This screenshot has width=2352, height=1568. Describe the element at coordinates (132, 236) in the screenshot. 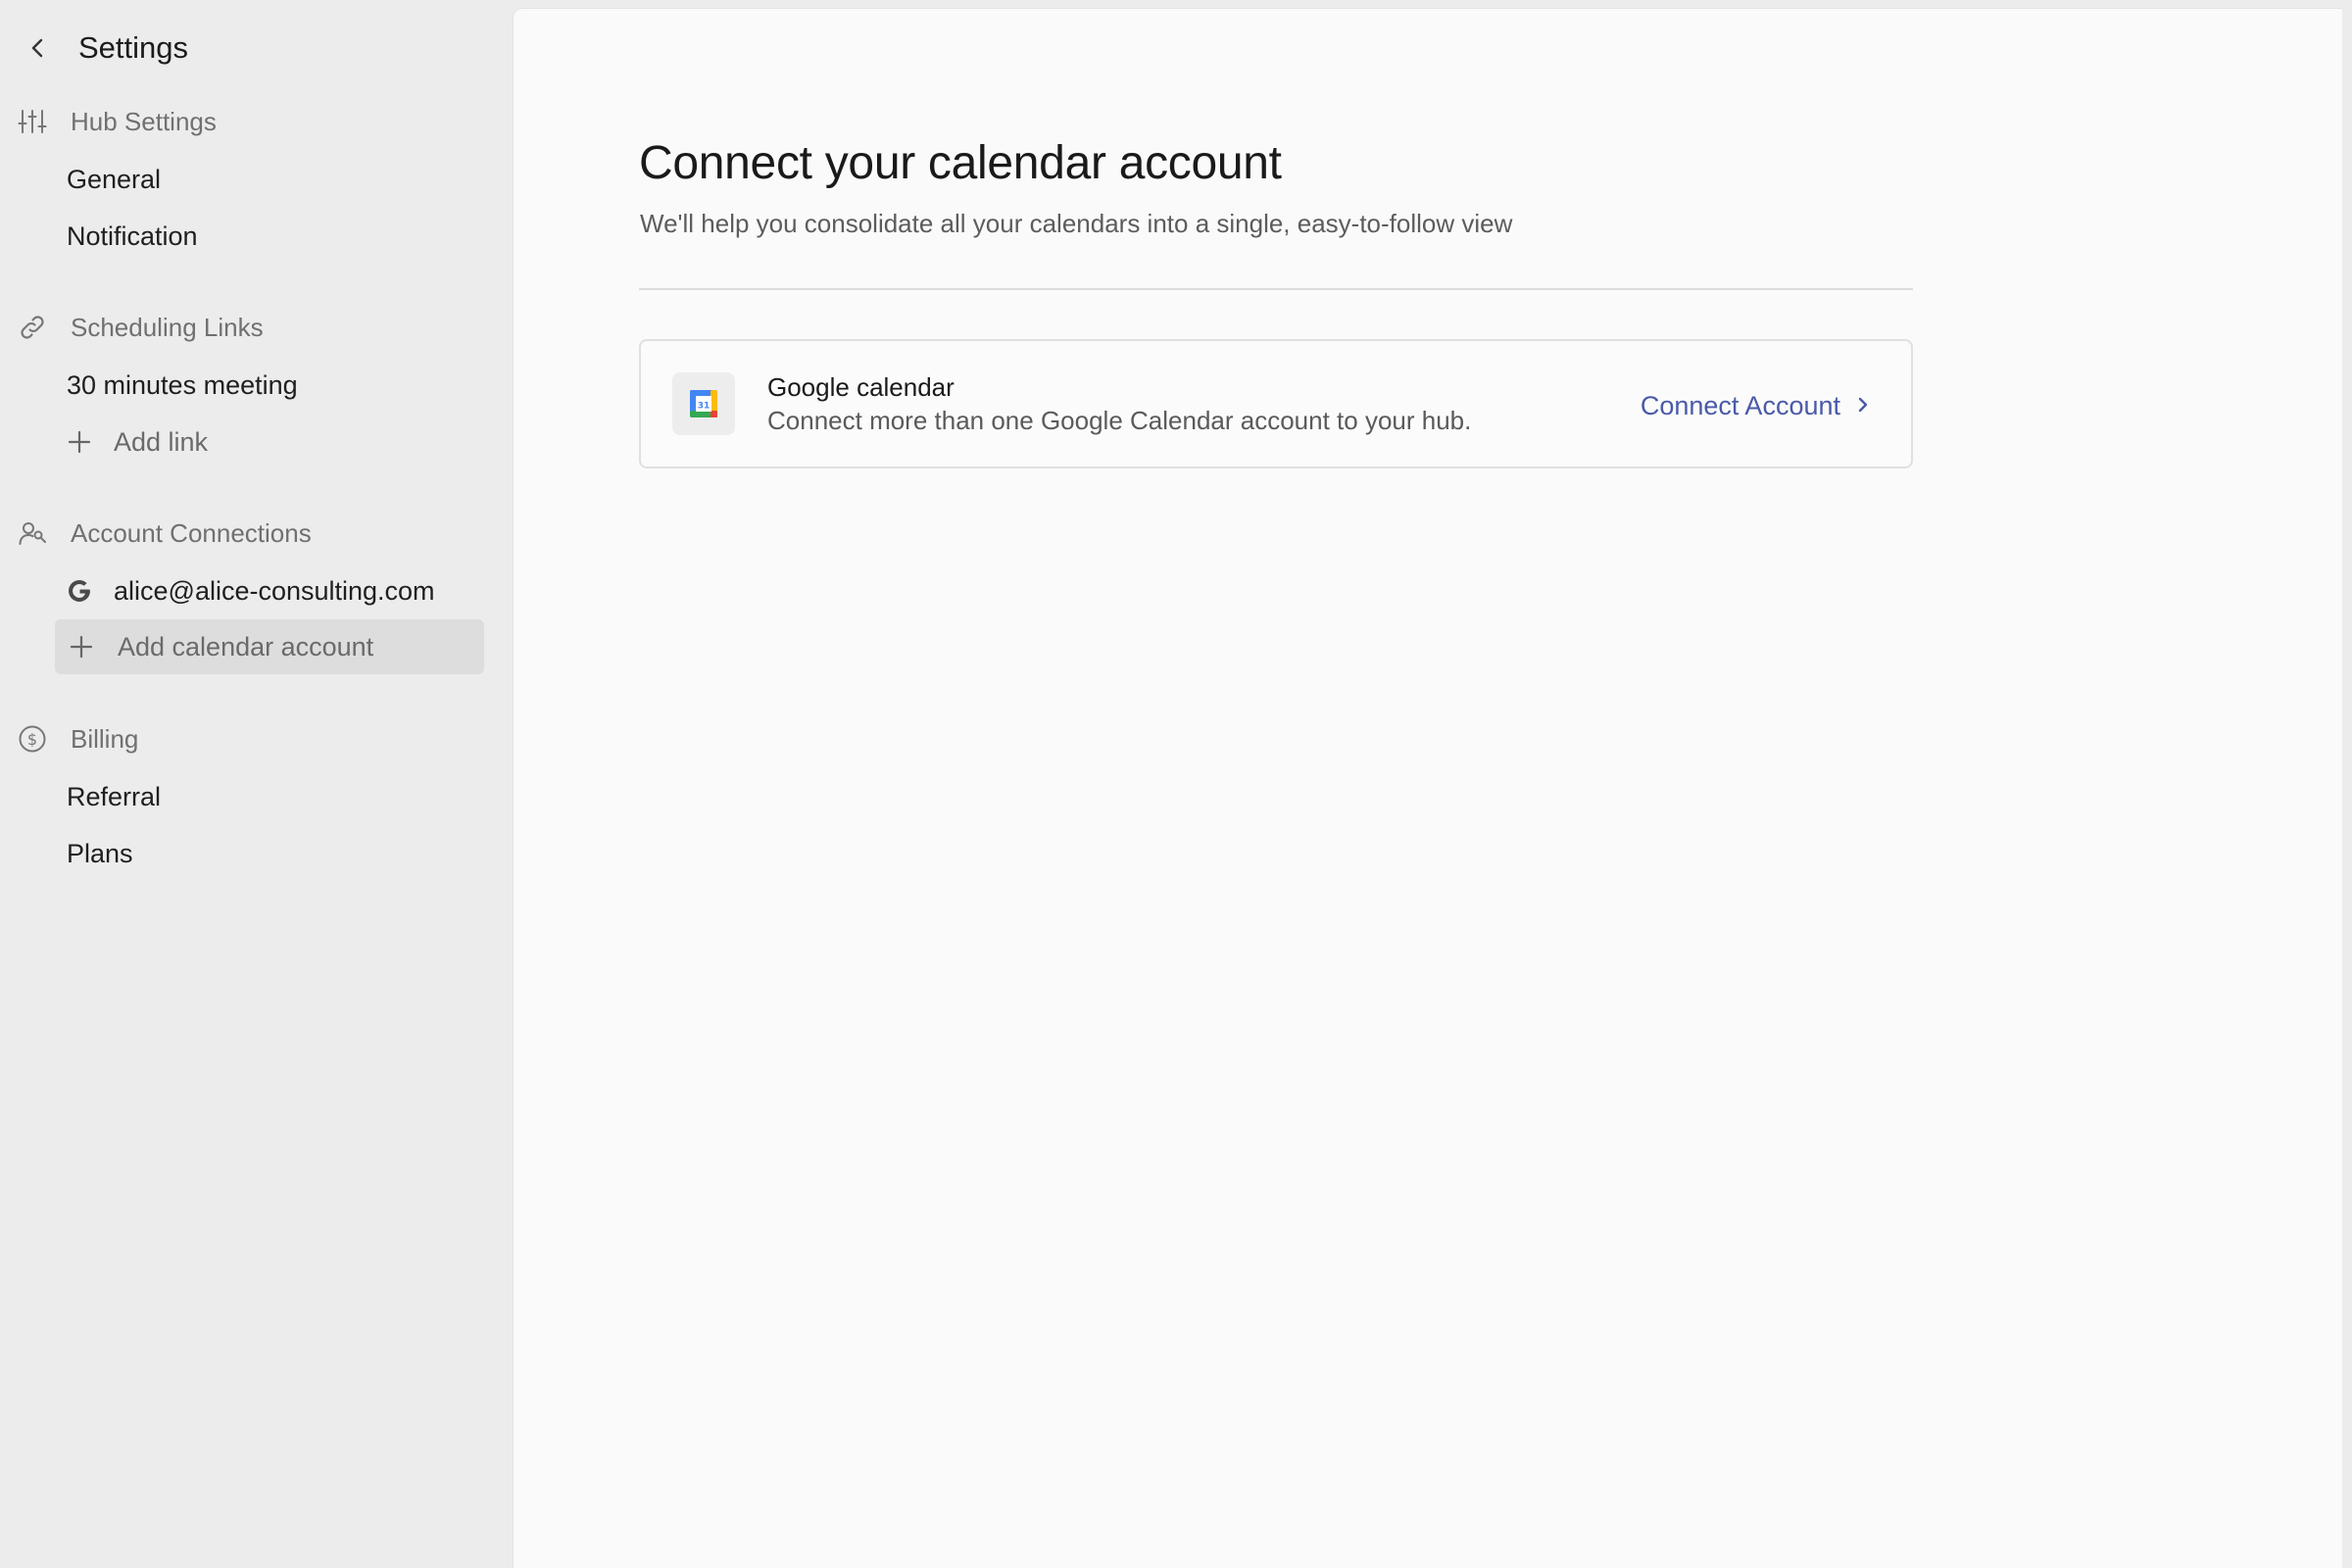

I see `sidebar-item-notification: Notification` at that location.